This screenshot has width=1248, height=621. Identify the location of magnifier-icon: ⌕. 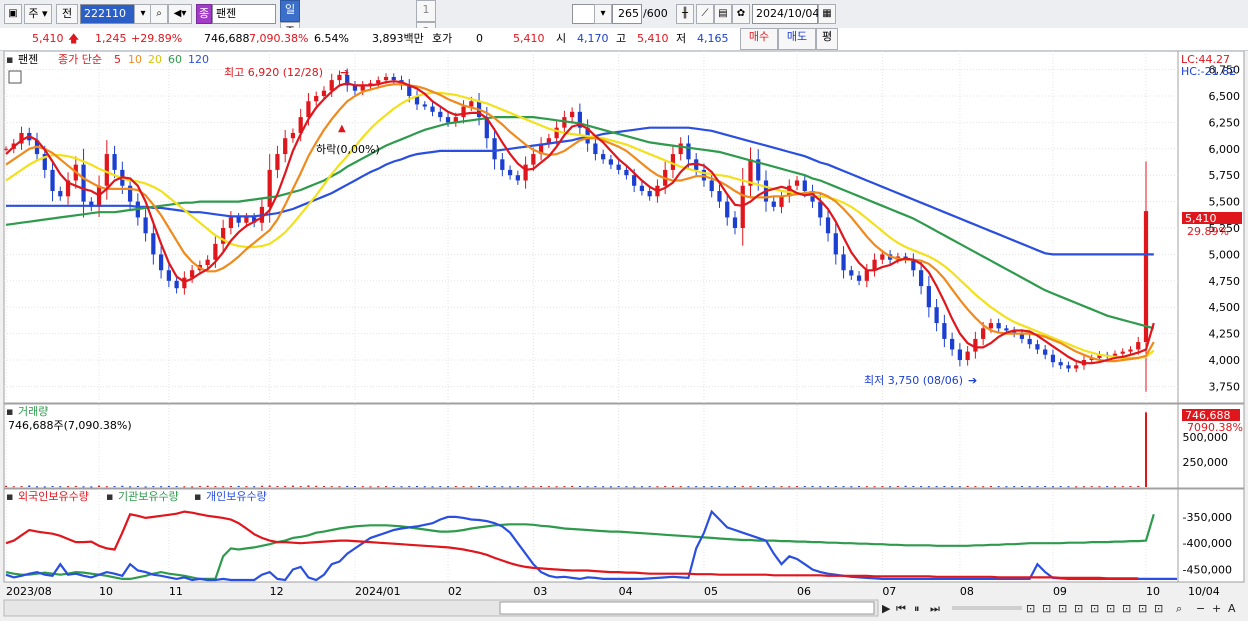
(1179, 608).